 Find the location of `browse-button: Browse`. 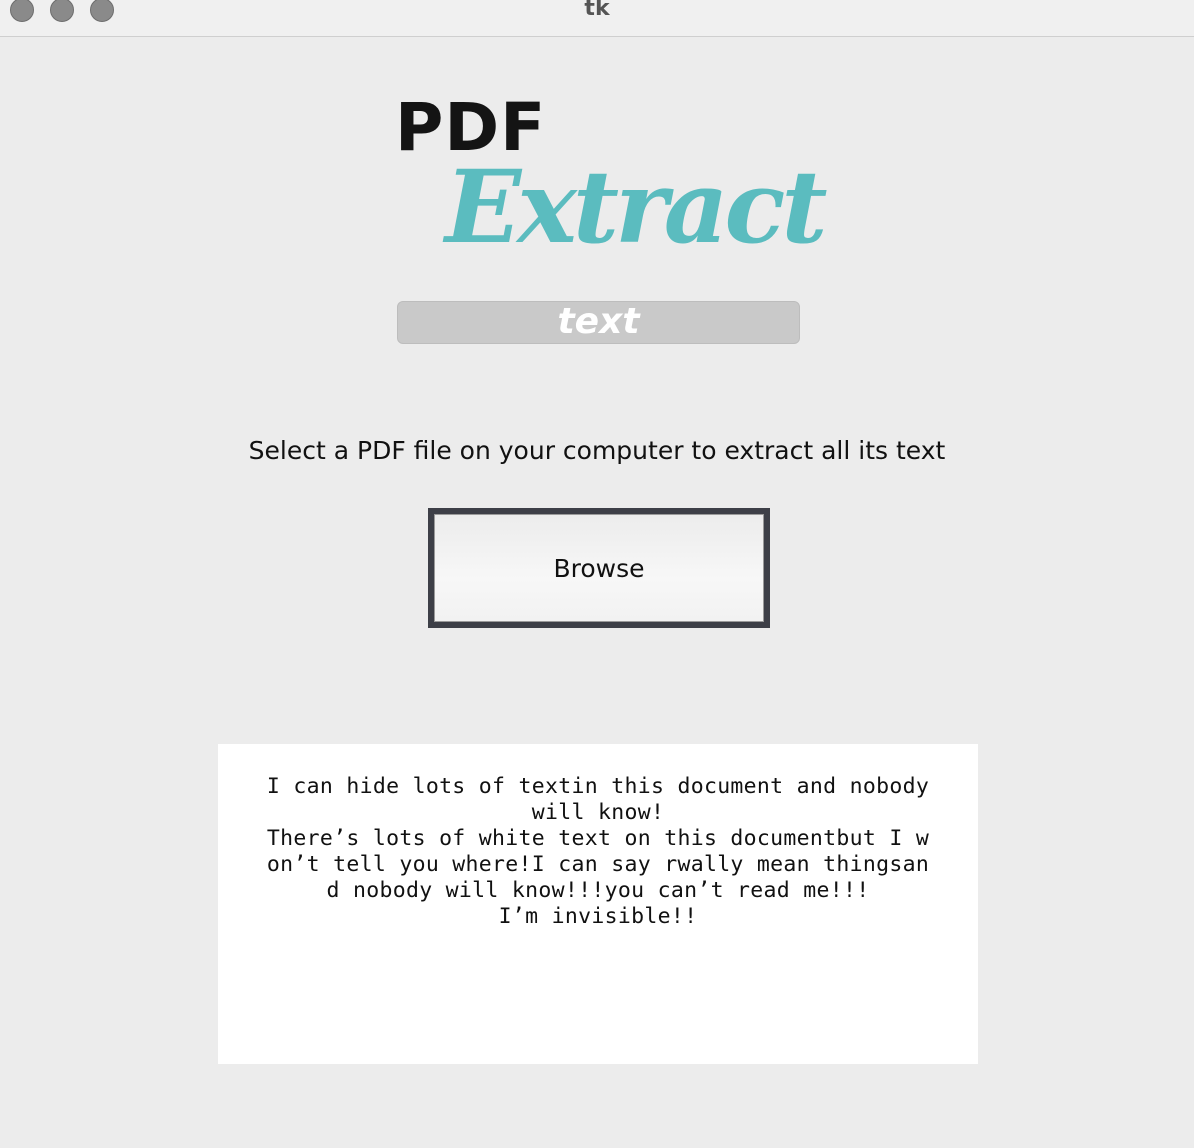

browse-button: Browse is located at coordinates (599, 568).